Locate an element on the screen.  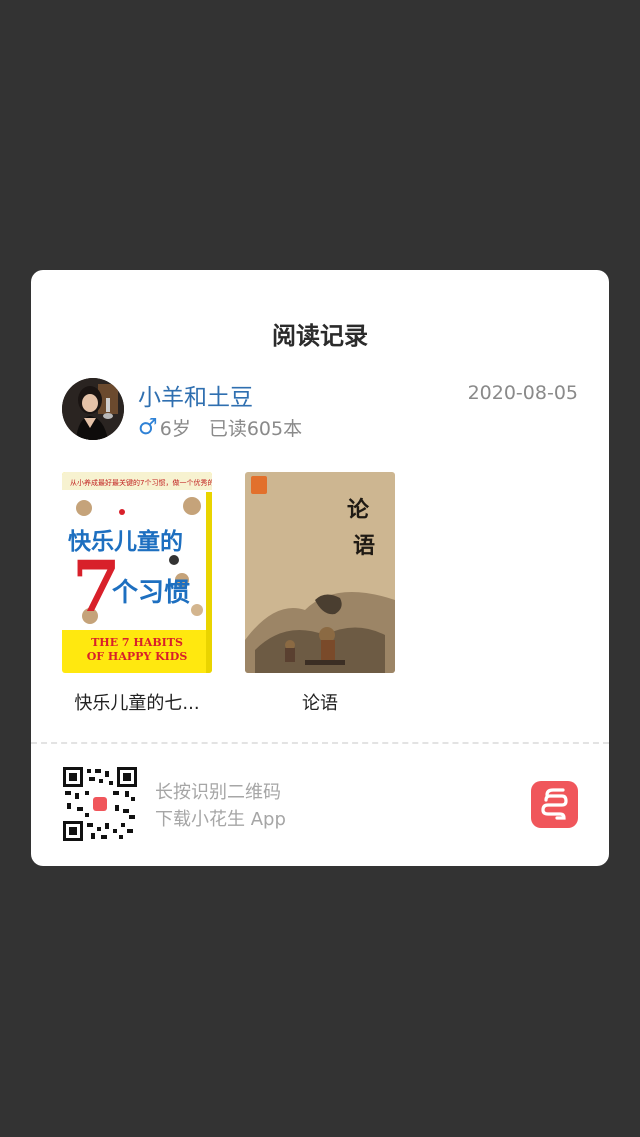
cover-title-en: THE 7 HABITS OF HAPPY KIDS is located at coordinates (137, 650).